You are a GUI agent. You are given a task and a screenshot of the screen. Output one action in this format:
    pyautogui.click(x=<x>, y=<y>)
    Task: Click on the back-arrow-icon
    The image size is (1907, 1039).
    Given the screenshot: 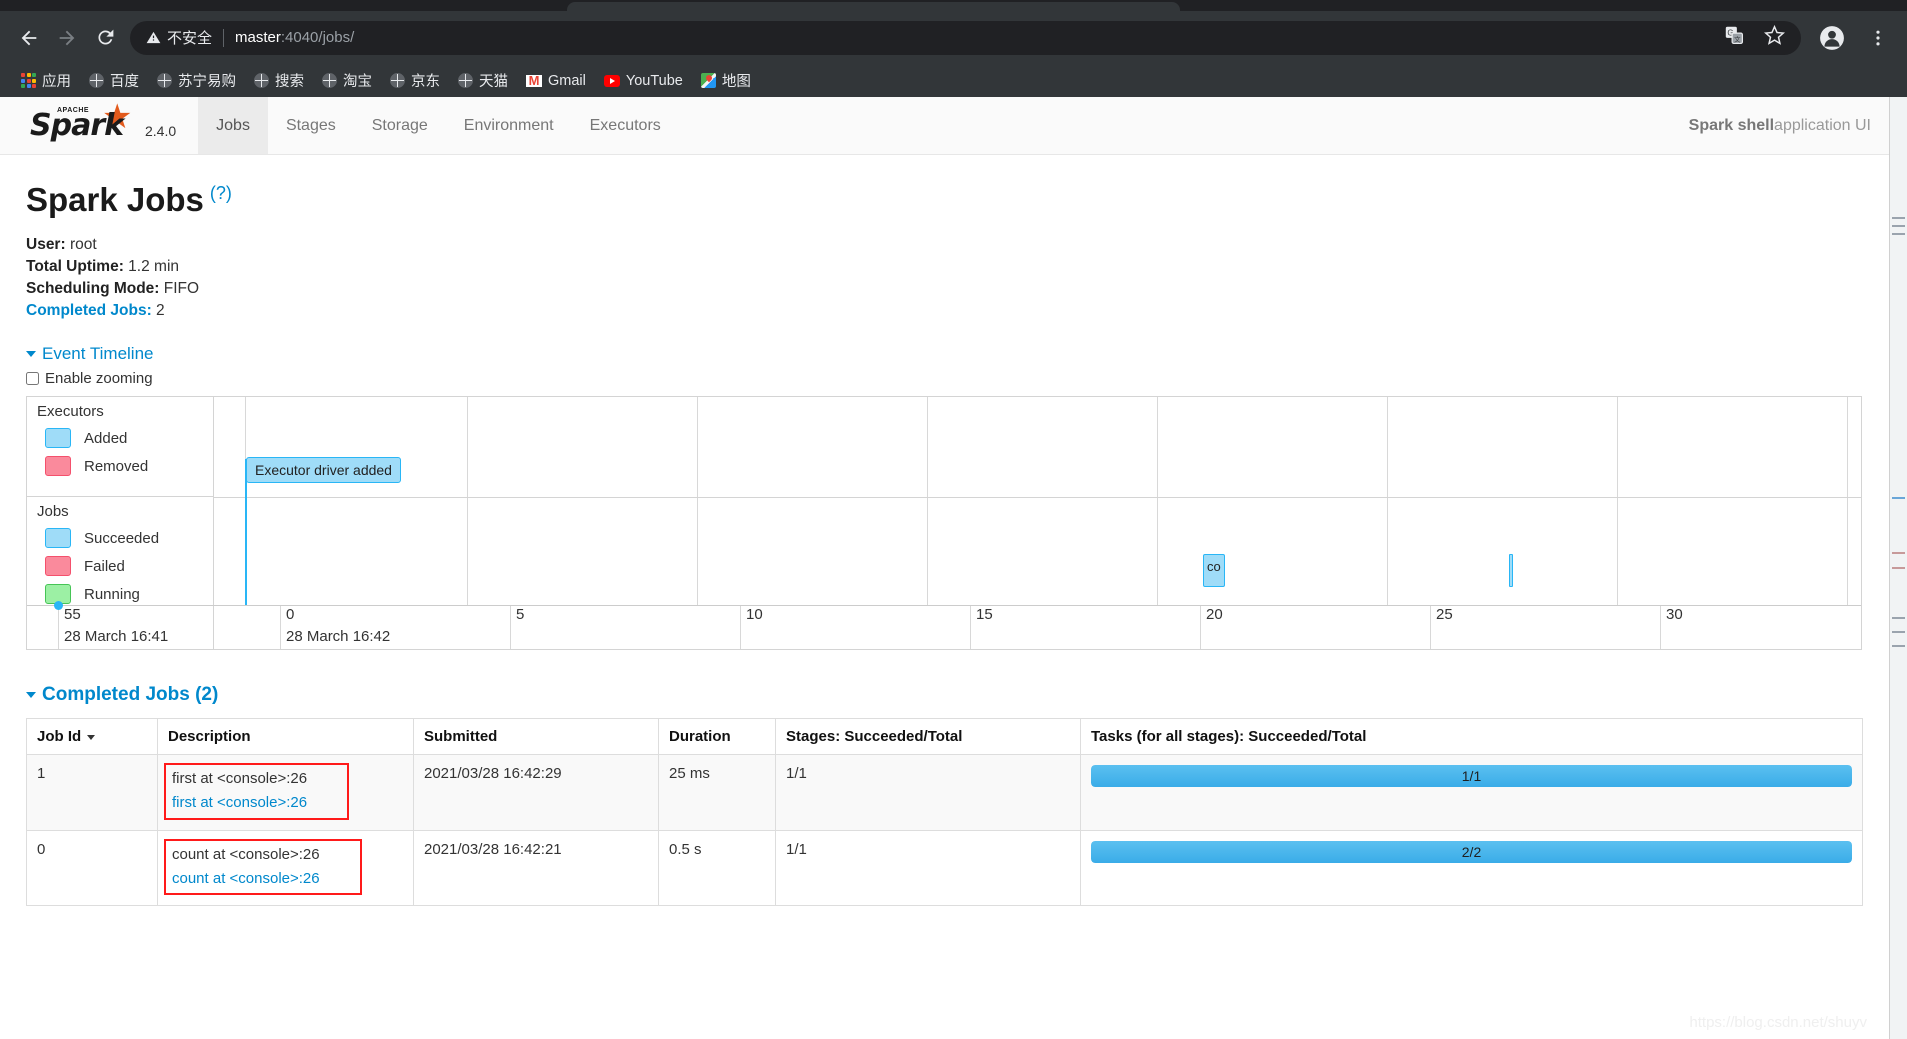 What is the action you would take?
    pyautogui.click(x=29, y=38)
    